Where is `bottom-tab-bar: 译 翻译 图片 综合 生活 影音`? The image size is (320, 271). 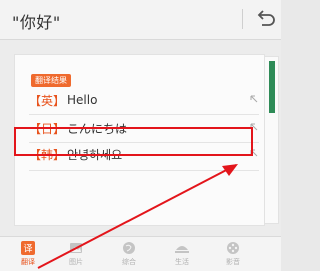
bottom-tab-bar: 译 翻译 图片 综合 生活 影音 is located at coordinates (140, 253).